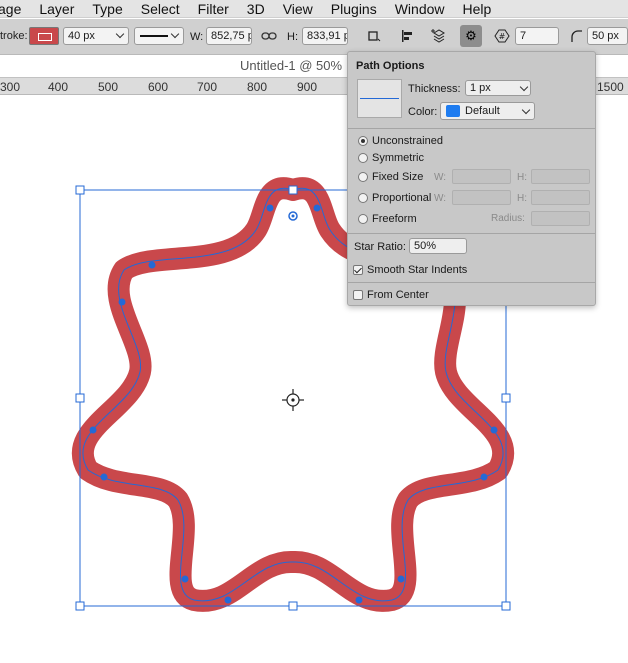  Describe the element at coordinates (537, 36) in the screenshot. I see `star-points-field: 7` at that location.